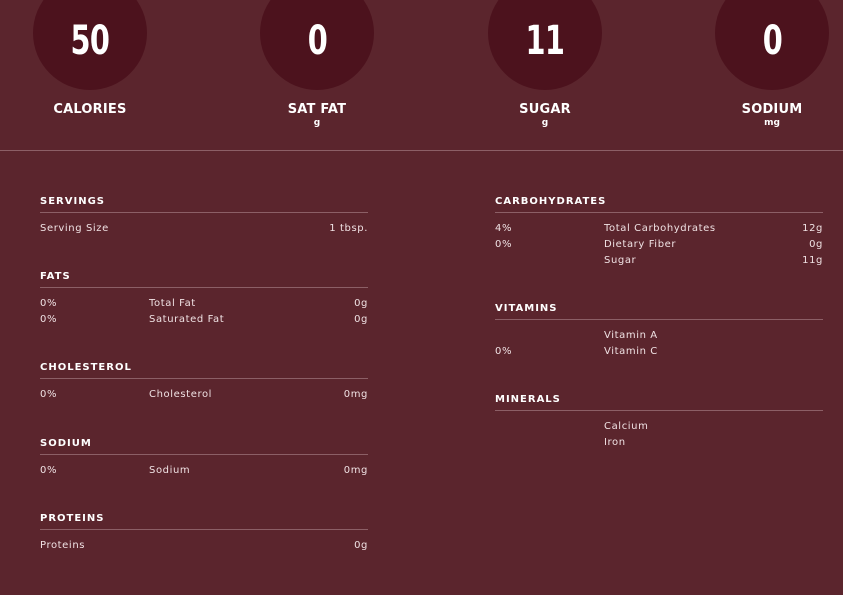  What do you see at coordinates (49, 470) in the screenshot?
I see `sodium-pct: 0%` at bounding box center [49, 470].